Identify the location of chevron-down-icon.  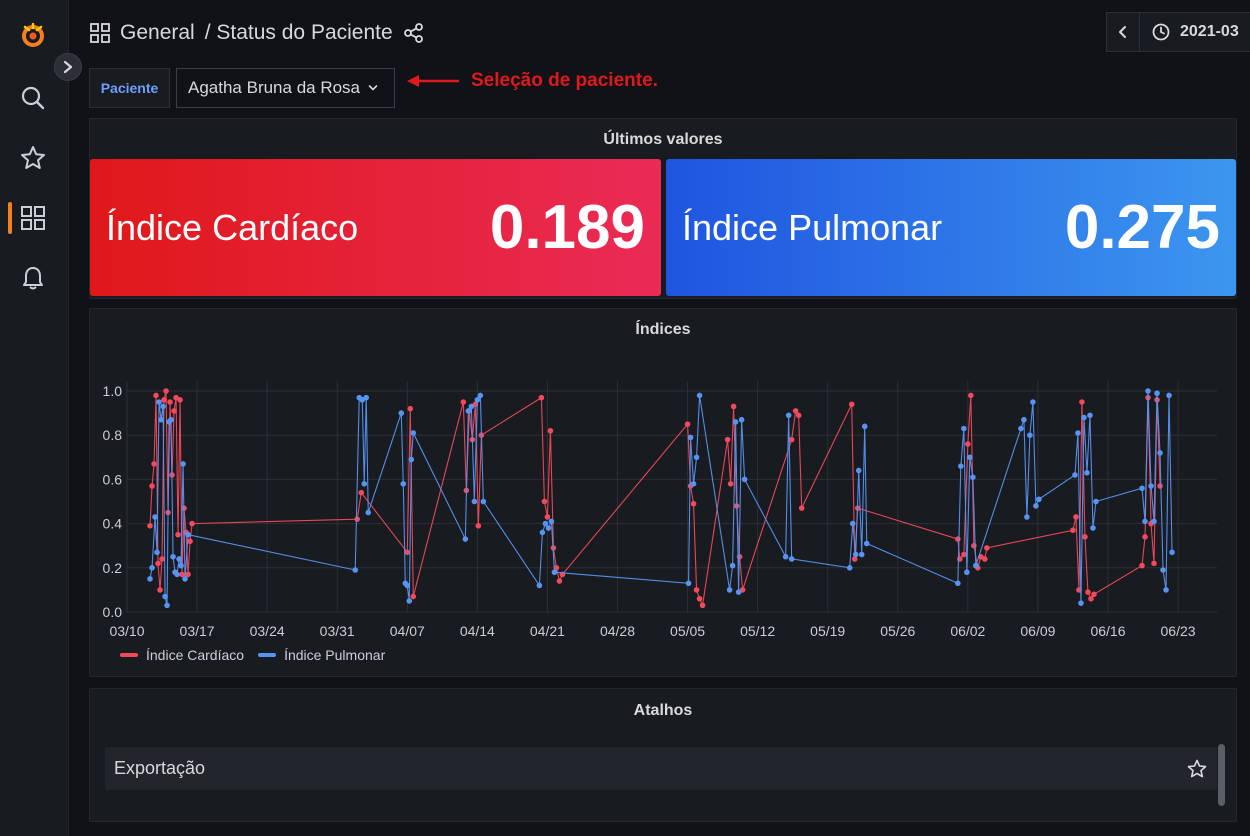
(373, 88).